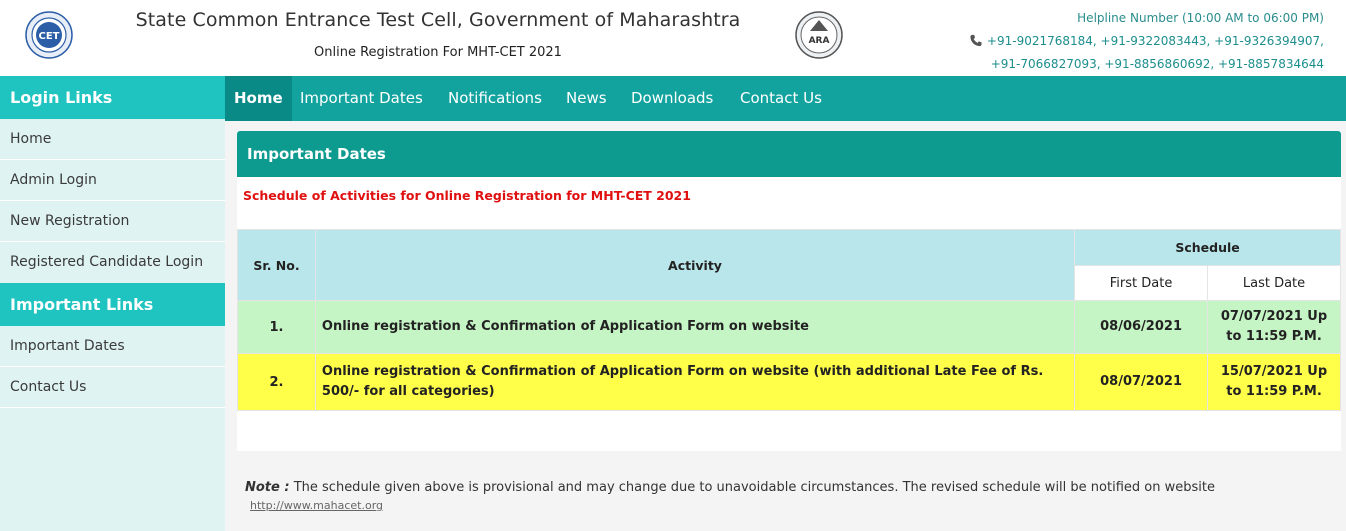 Image resolution: width=1346 pixels, height=531 pixels. What do you see at coordinates (1274, 283) in the screenshot?
I see `col-header-last-date: Last Date` at bounding box center [1274, 283].